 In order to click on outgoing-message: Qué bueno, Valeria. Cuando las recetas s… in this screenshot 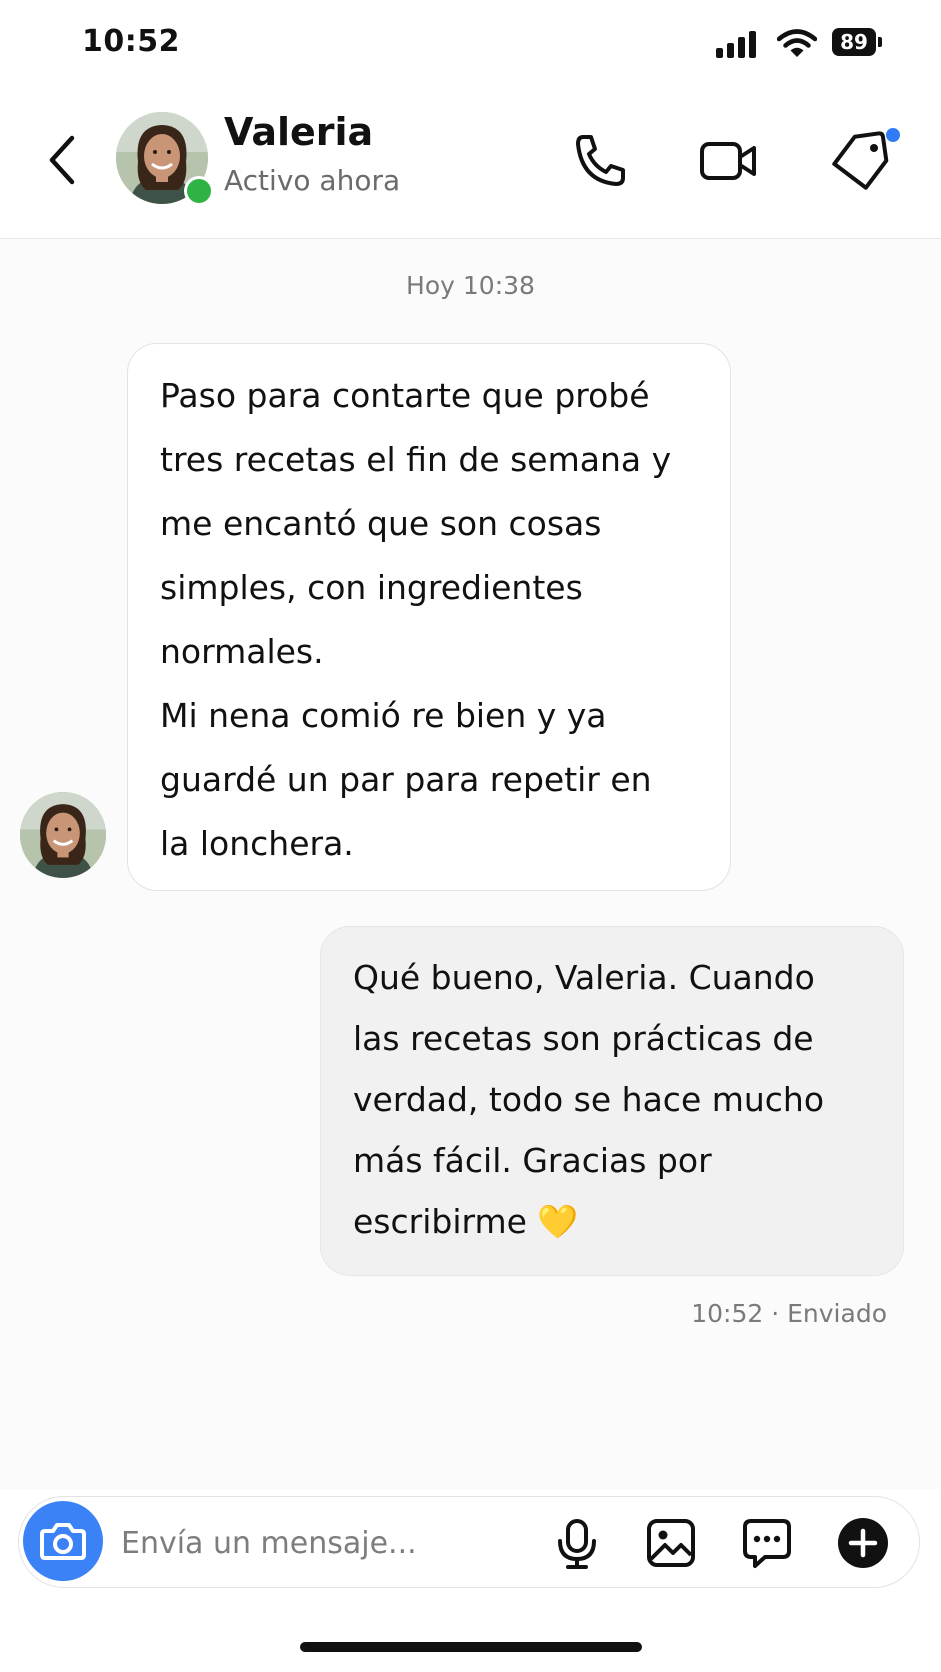, I will do `click(612, 1101)`.